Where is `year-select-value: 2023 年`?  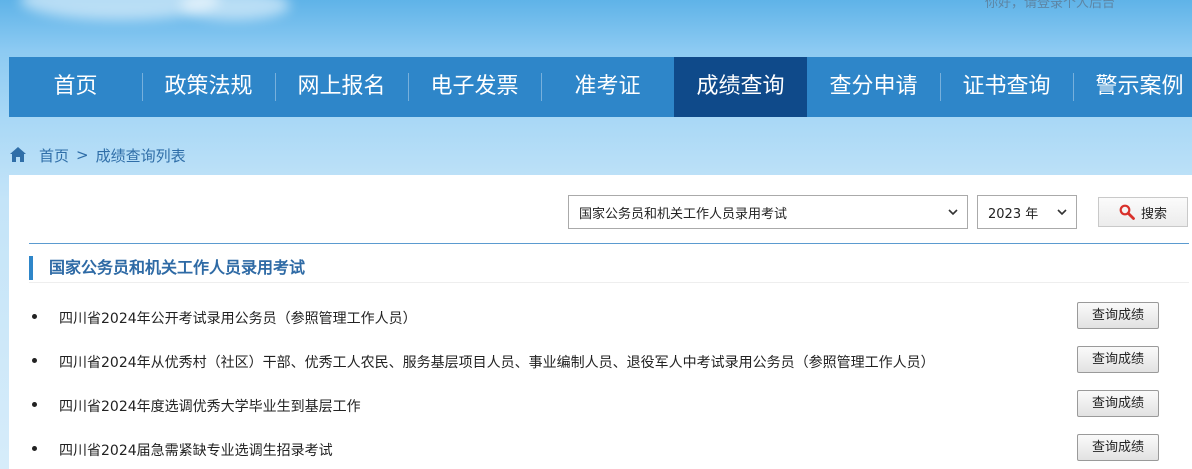 year-select-value: 2023 年 is located at coordinates (1013, 214).